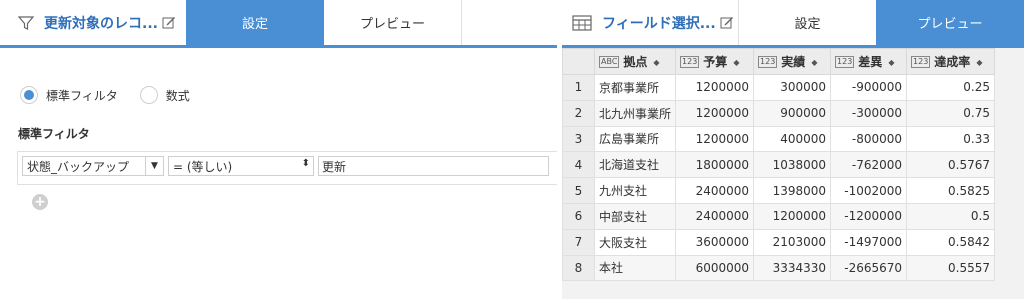  I want to click on field-select: 状態_バックアップ ▼, so click(93, 166).